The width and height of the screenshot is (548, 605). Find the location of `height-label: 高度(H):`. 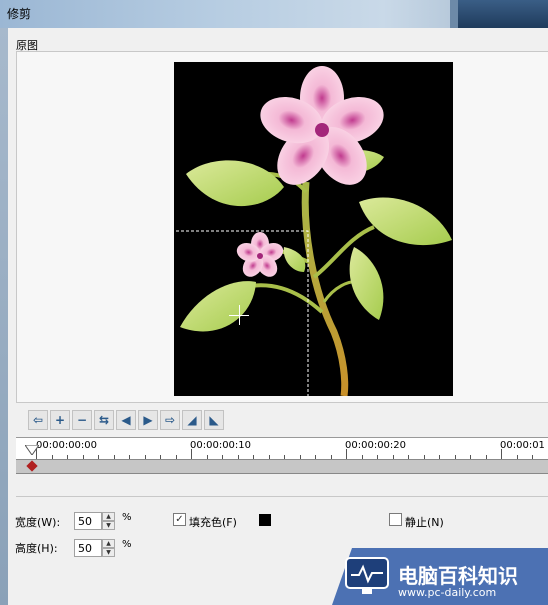

height-label: 高度(H): is located at coordinates (36, 548).